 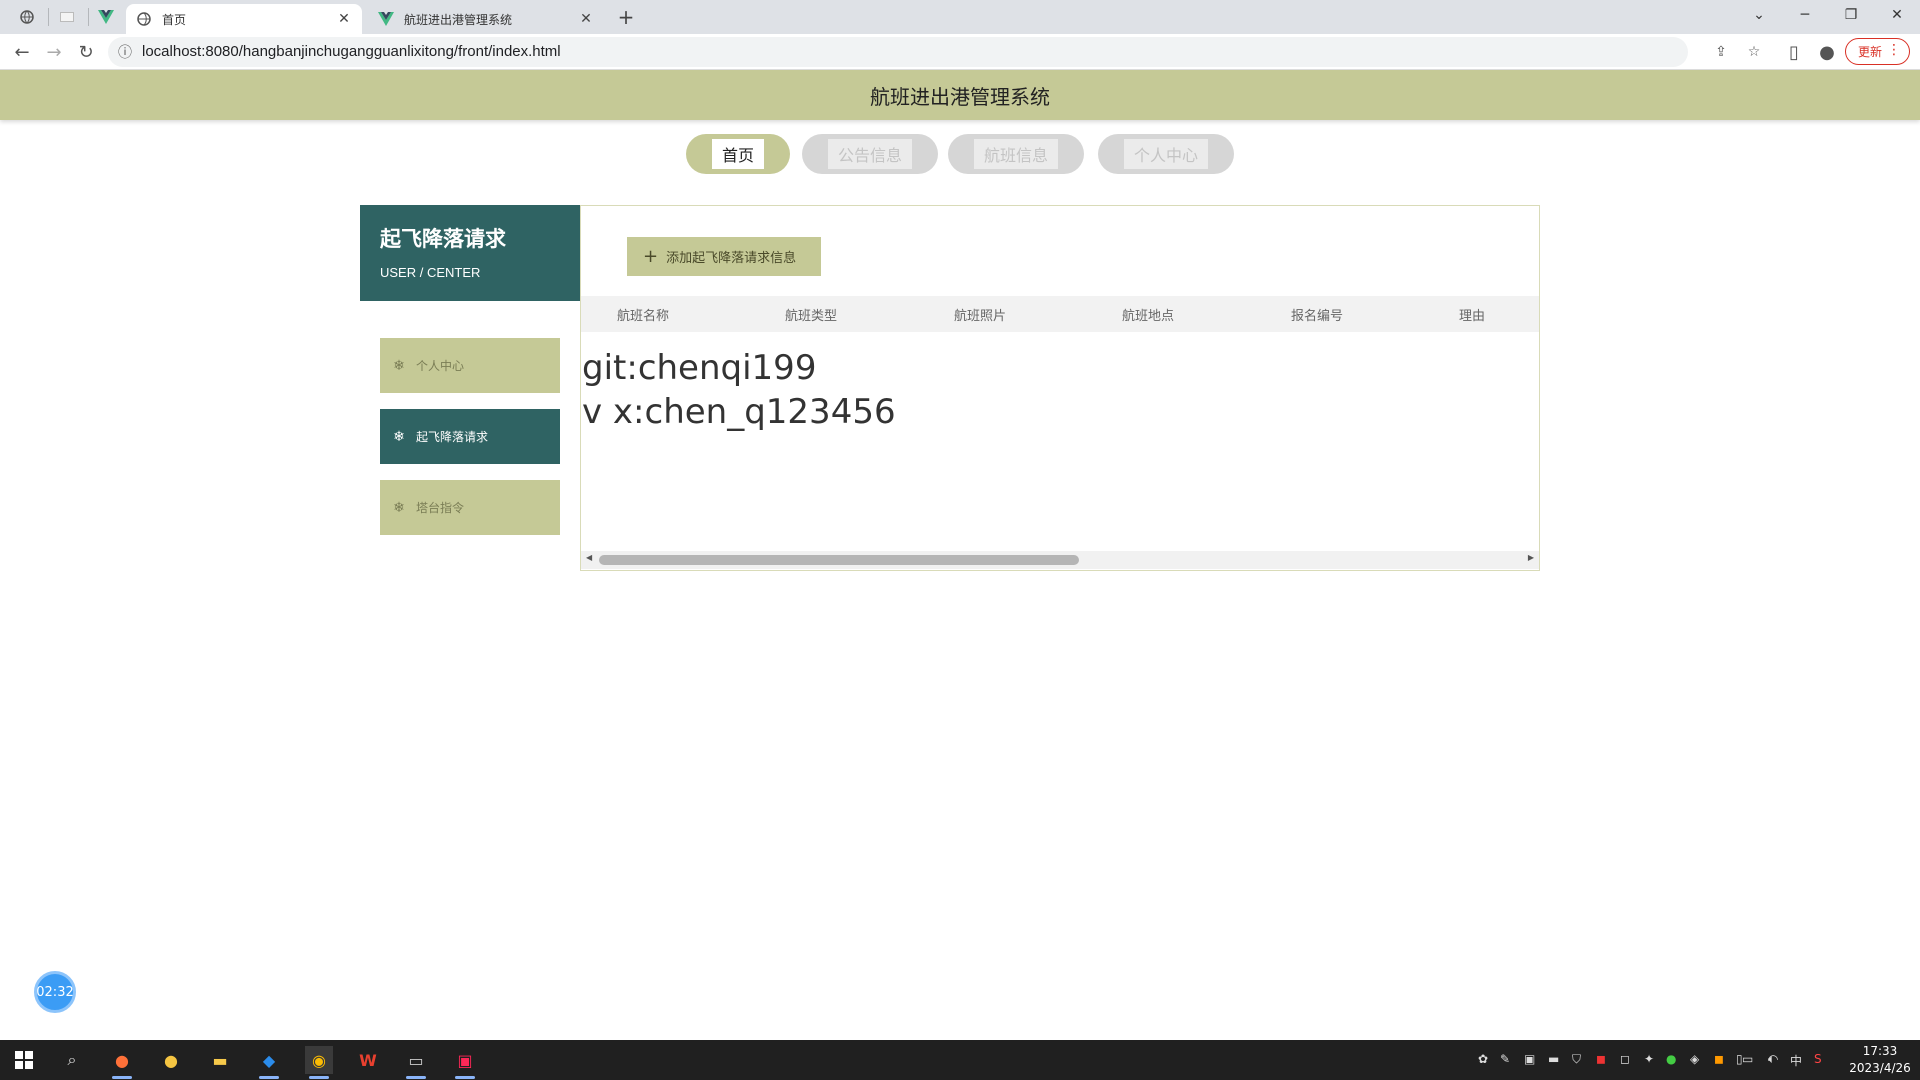 What do you see at coordinates (48, 17) in the screenshot?
I see `tab-separator` at bounding box center [48, 17].